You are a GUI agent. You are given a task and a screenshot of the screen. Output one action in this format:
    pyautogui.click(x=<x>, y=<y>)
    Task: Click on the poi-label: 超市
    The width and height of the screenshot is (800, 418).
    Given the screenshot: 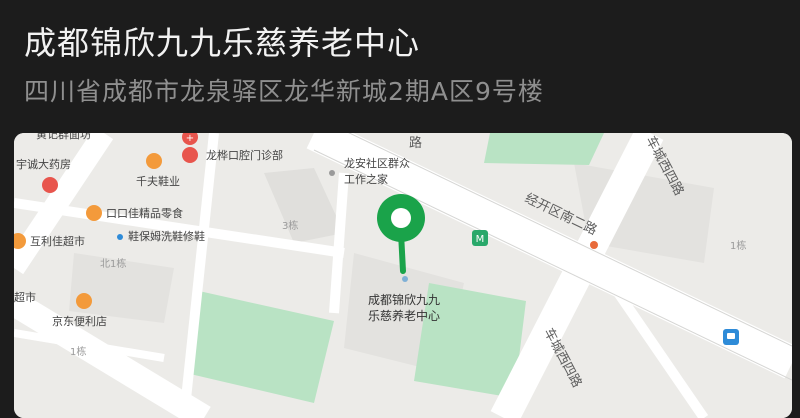 What is the action you would take?
    pyautogui.click(x=25, y=297)
    